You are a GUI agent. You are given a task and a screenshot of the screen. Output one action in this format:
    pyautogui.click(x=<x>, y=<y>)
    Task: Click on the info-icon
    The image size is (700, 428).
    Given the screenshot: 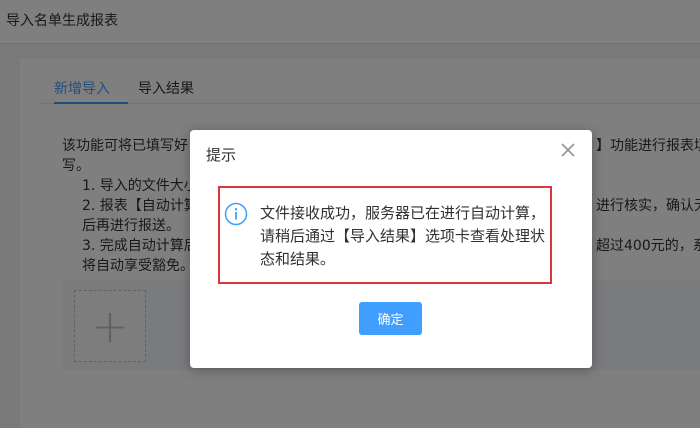 What is the action you would take?
    pyautogui.click(x=236, y=214)
    